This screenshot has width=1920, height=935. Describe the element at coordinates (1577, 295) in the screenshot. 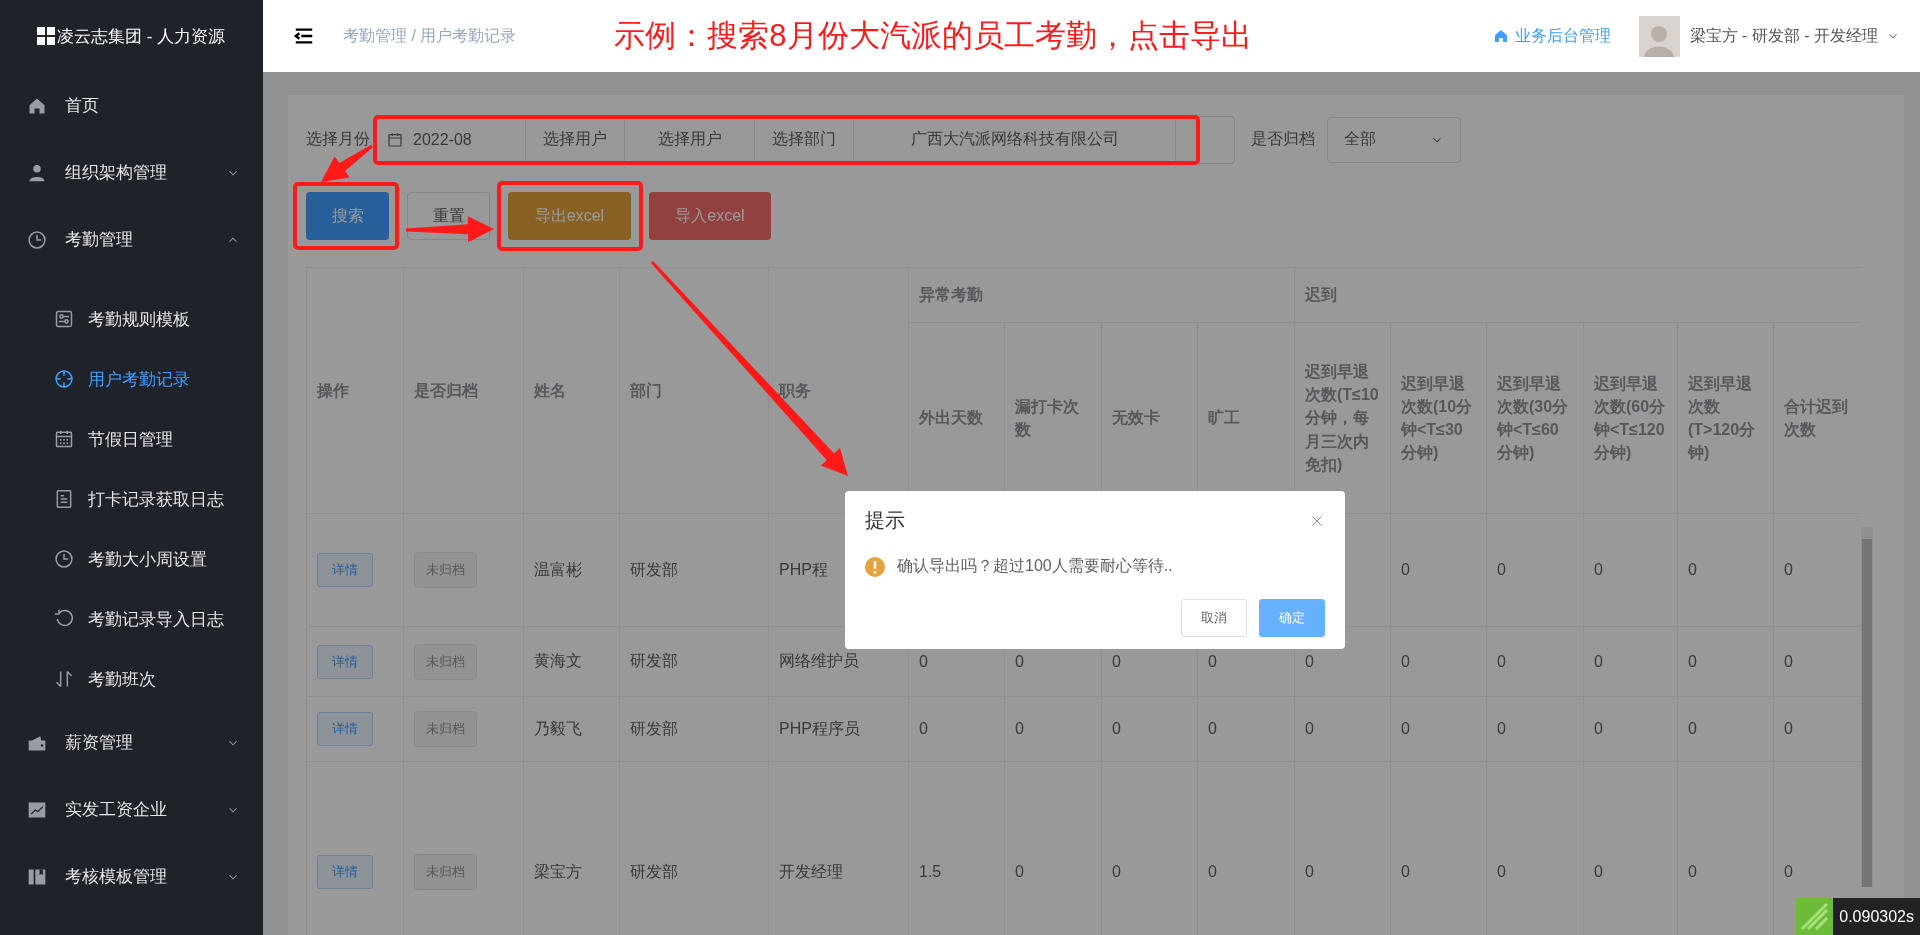

I see `column-group-header: 迟到` at that location.